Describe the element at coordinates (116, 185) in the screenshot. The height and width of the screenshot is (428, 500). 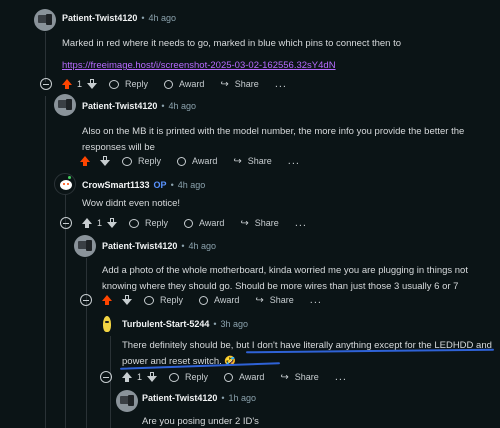
I see `username: CrowSmart1133` at that location.